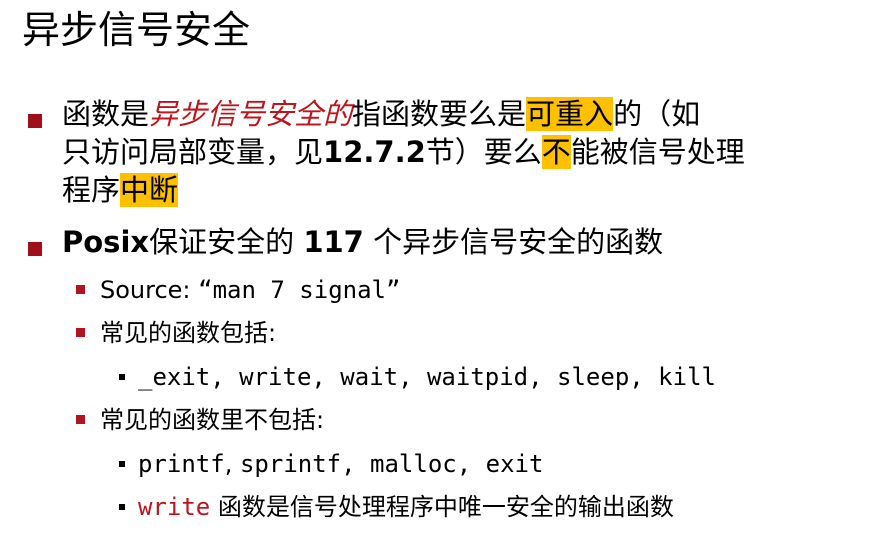 The height and width of the screenshot is (535, 870). What do you see at coordinates (290, 464) in the screenshot?
I see `sprintf-fn: sprintf` at bounding box center [290, 464].